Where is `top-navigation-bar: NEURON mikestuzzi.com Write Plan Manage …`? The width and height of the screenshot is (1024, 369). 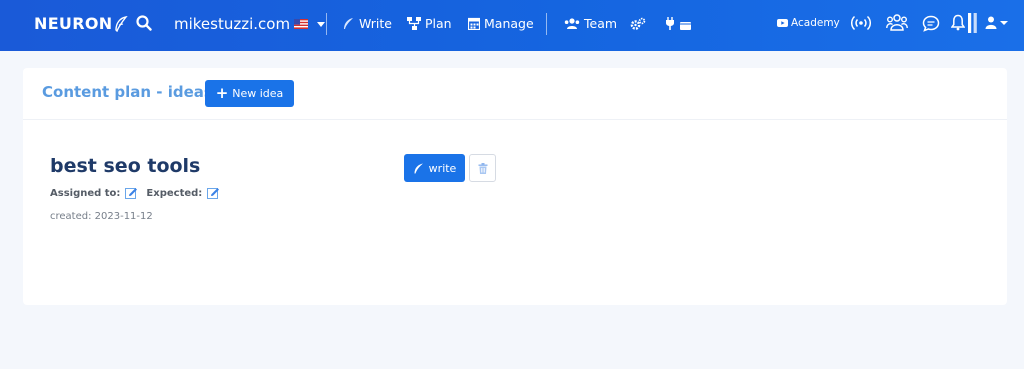
top-navigation-bar: NEURON mikestuzzi.com Write Plan Manage … is located at coordinates (512, 25).